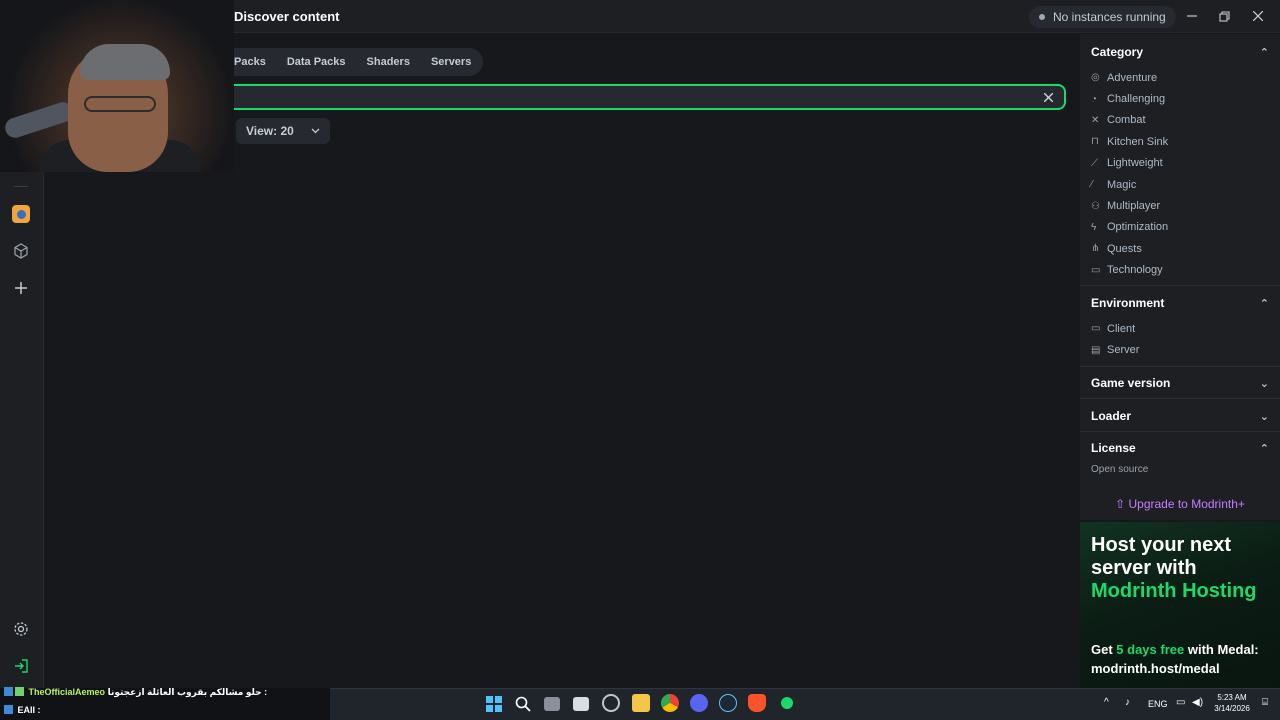 This screenshot has height=720, width=1280. Describe the element at coordinates (1197, 702) in the screenshot. I see `volume-icon: ◀)` at that location.